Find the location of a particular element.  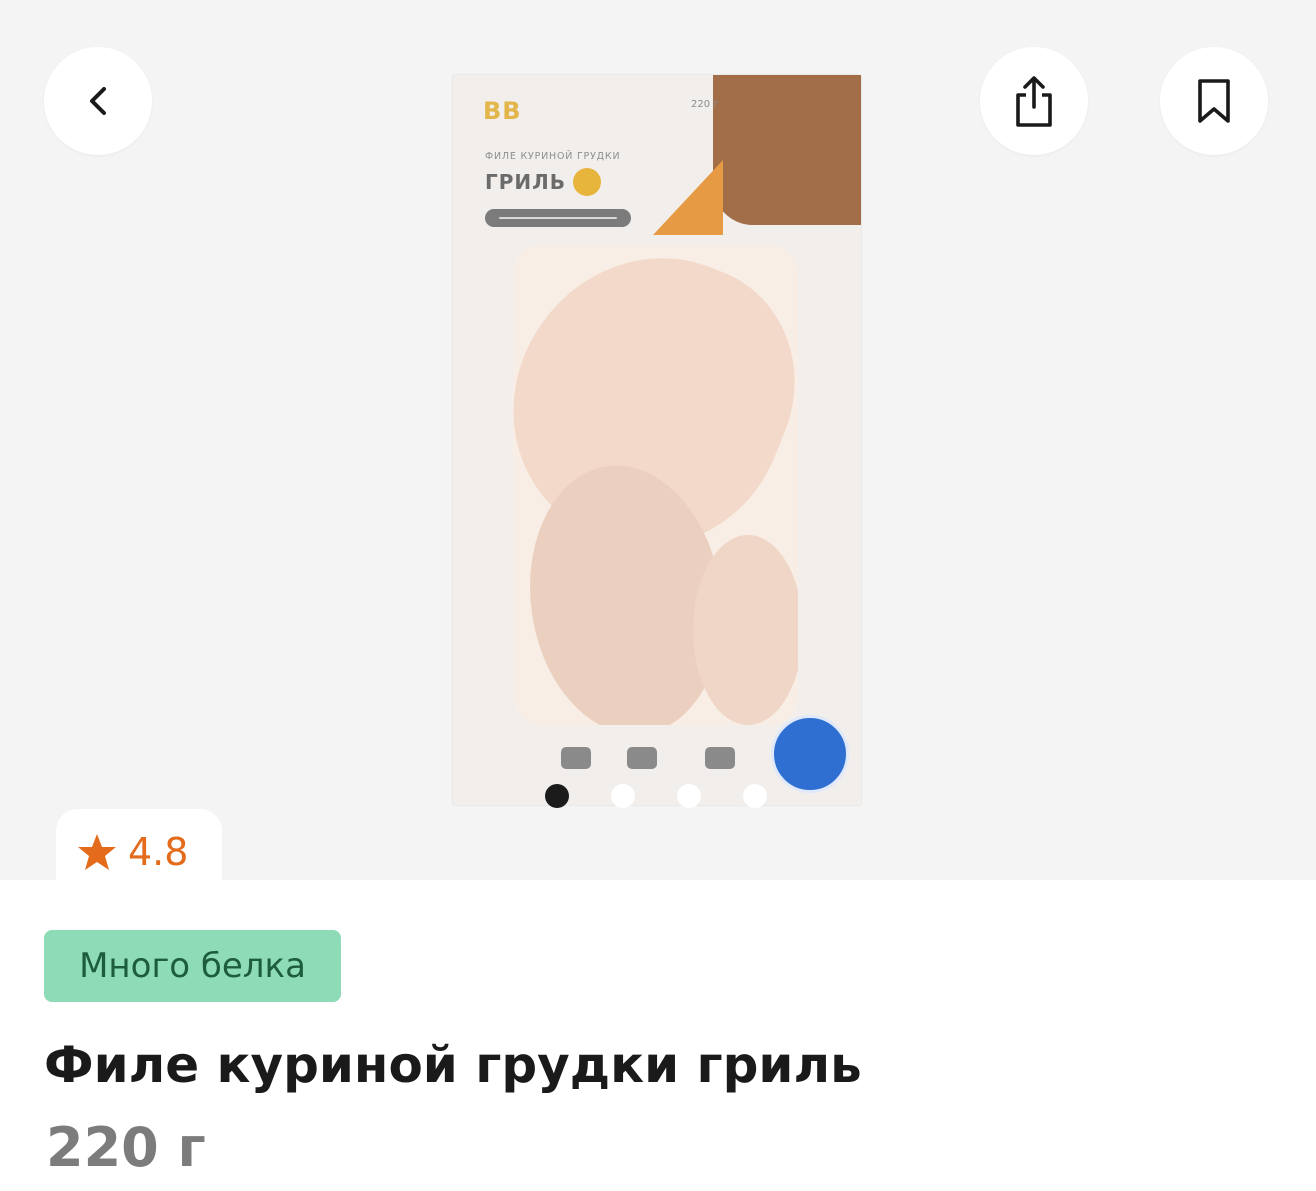

package-sandwich-icon is located at coordinates (642, 758).